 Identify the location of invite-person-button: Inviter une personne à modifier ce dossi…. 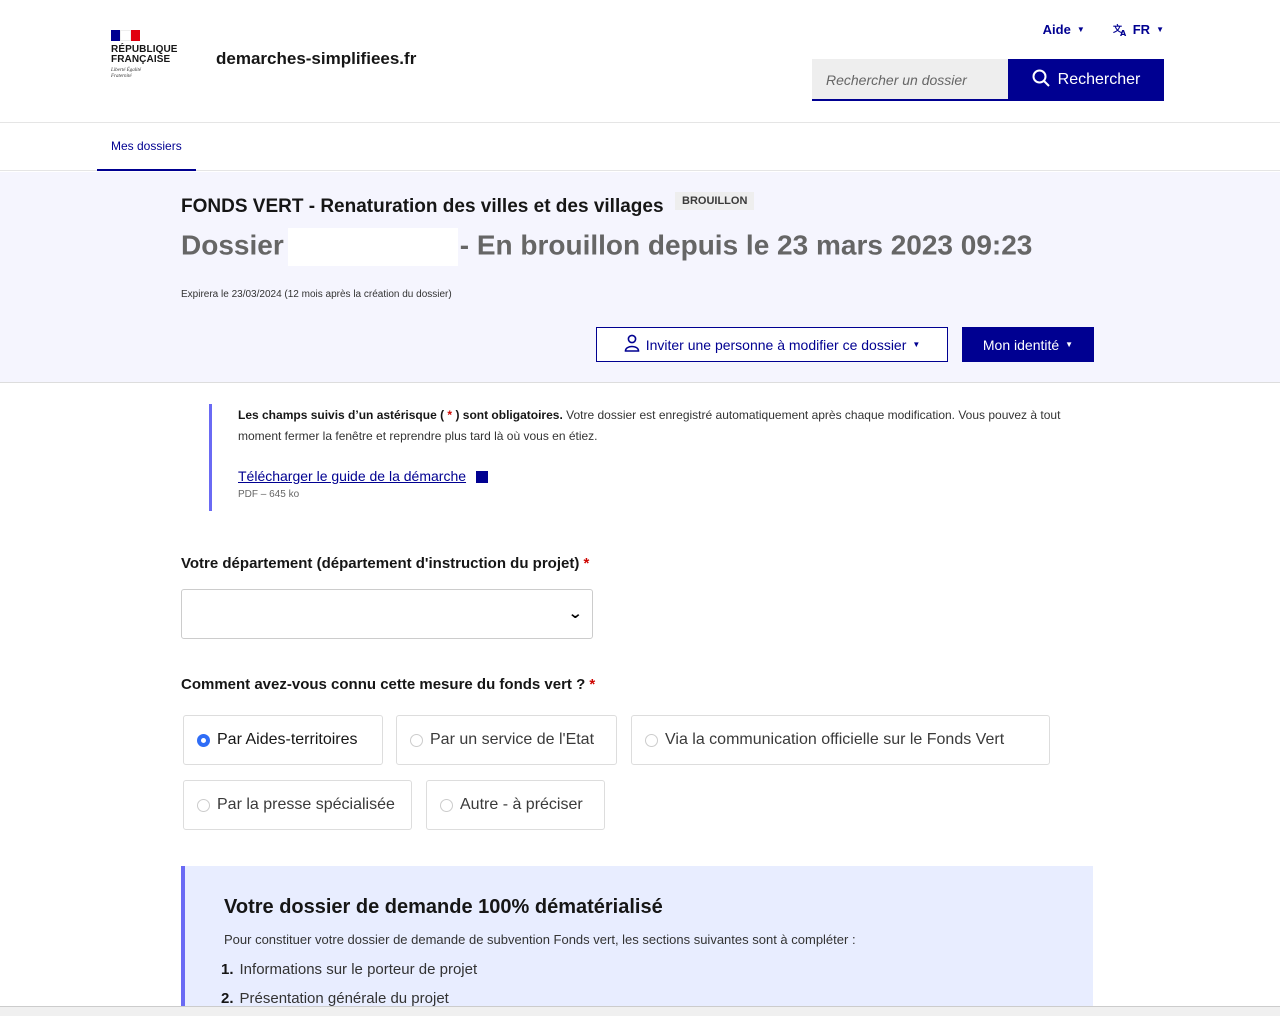
(772, 344).